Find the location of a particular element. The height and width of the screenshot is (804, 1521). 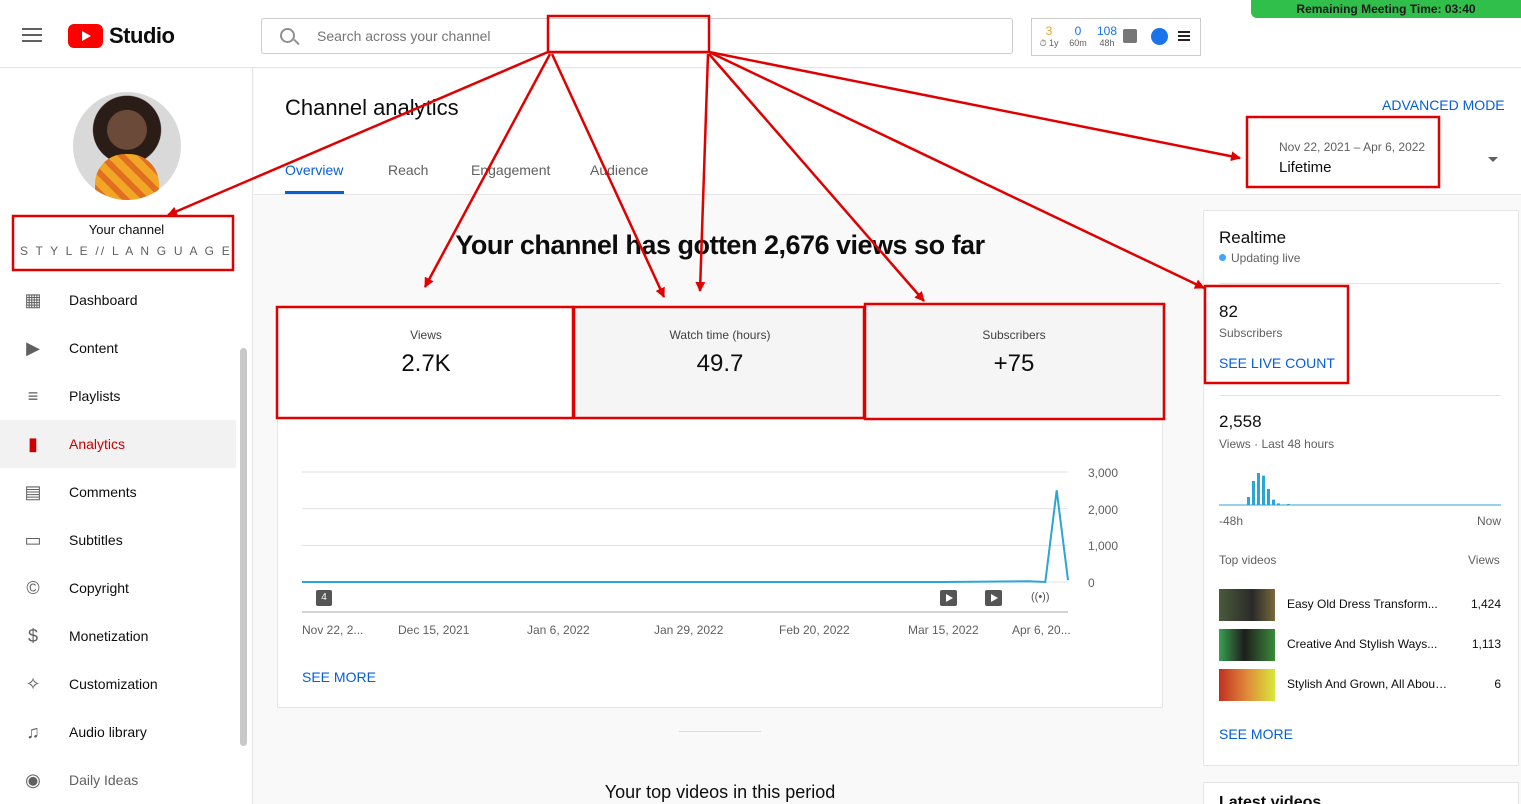

realtime-subscribers: 82 is located at coordinates (1228, 311).